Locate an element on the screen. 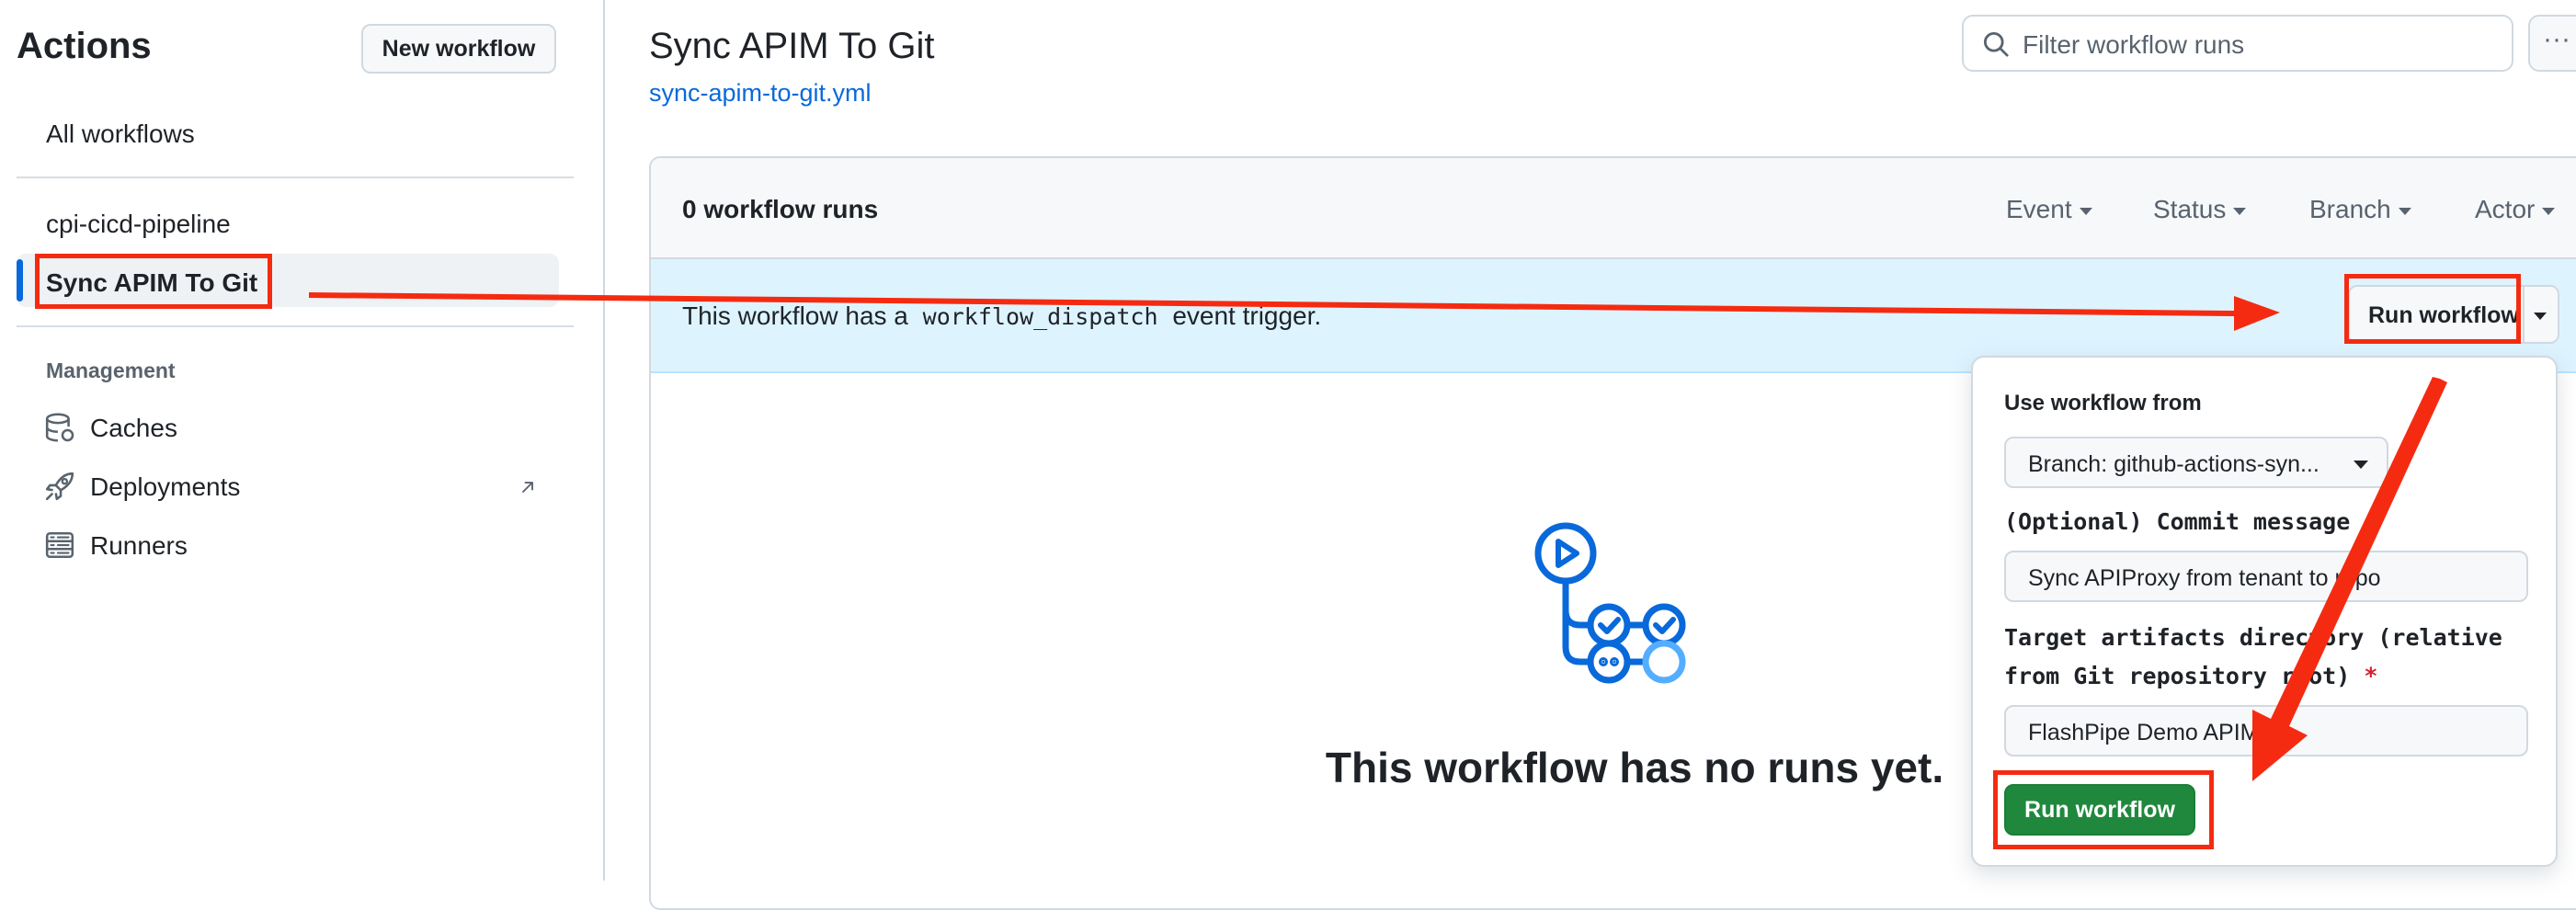 The height and width of the screenshot is (910, 2576). annotation-arrow-diagonal is located at coordinates (2349, 579).